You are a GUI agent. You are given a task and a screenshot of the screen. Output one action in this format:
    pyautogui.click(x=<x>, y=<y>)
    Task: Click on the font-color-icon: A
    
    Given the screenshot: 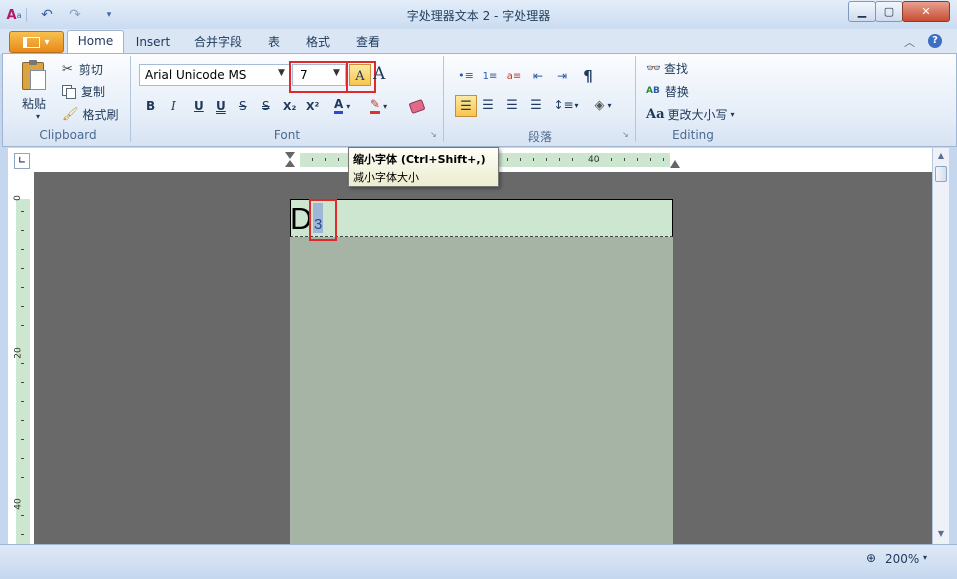 What is the action you would take?
    pyautogui.click(x=339, y=106)
    